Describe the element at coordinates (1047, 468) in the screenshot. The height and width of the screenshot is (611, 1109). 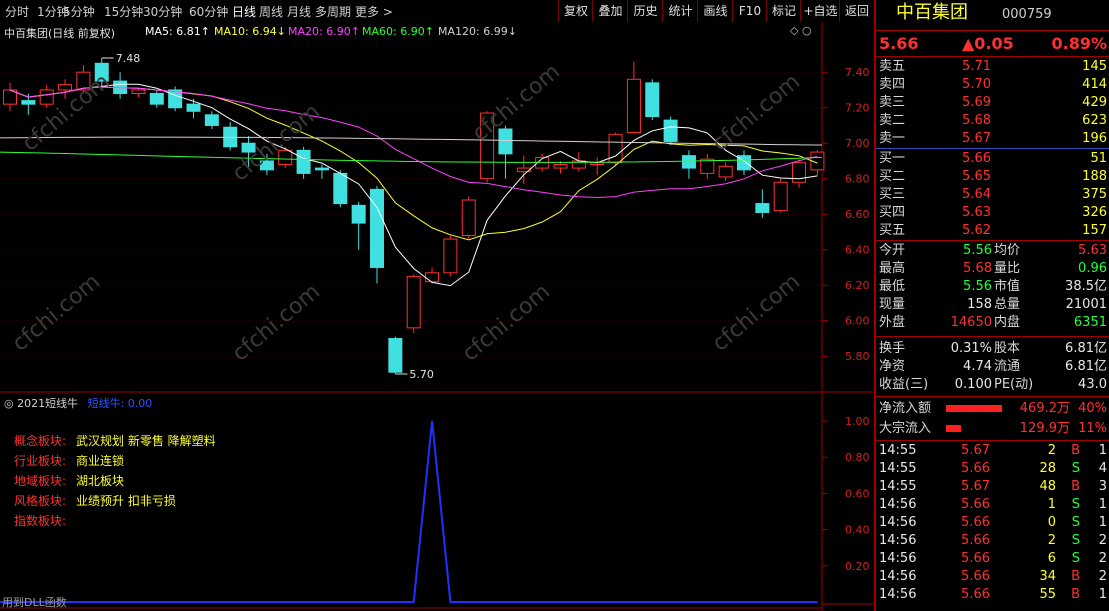
I see `tick-volume: 28` at that location.